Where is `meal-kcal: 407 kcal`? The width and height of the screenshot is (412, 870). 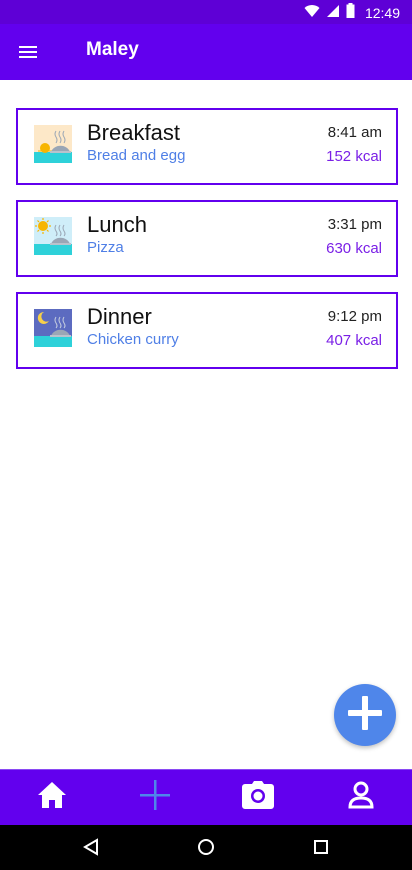
meal-kcal: 407 kcal is located at coordinates (354, 340).